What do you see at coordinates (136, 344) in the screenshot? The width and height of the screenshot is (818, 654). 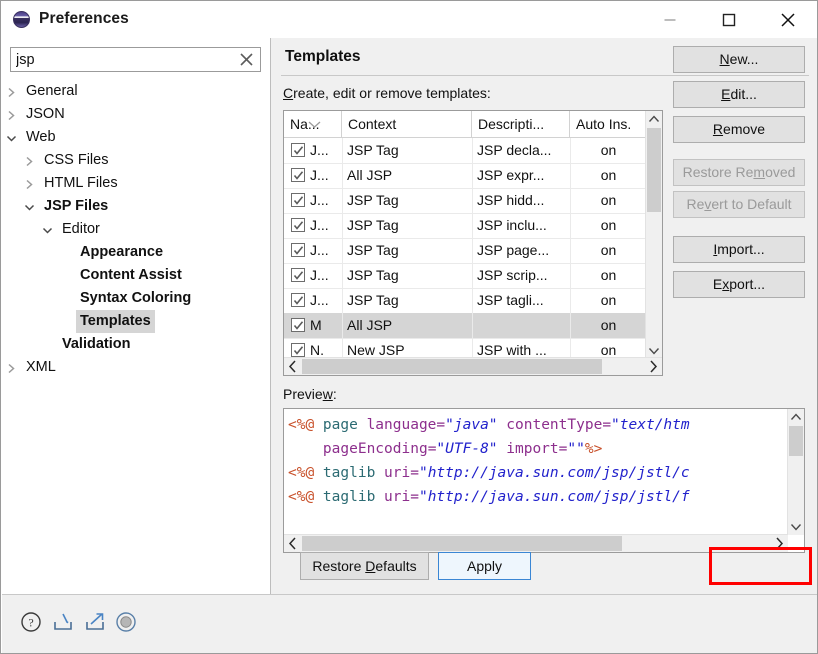 I see `sidebar-item-validation: Validation` at bounding box center [136, 344].